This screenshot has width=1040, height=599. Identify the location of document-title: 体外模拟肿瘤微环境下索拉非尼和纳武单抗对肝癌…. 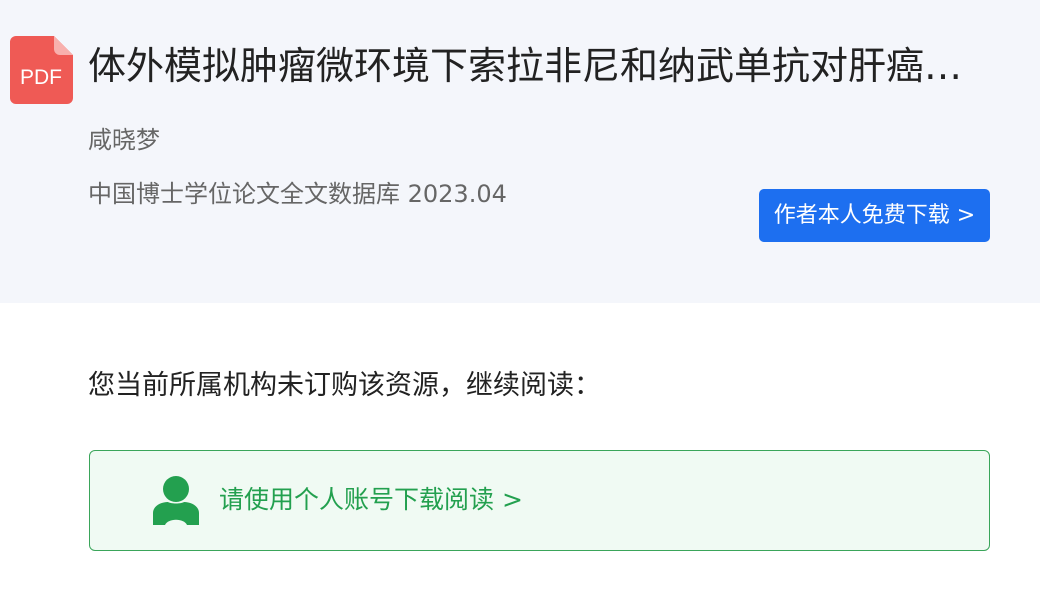
(548, 66).